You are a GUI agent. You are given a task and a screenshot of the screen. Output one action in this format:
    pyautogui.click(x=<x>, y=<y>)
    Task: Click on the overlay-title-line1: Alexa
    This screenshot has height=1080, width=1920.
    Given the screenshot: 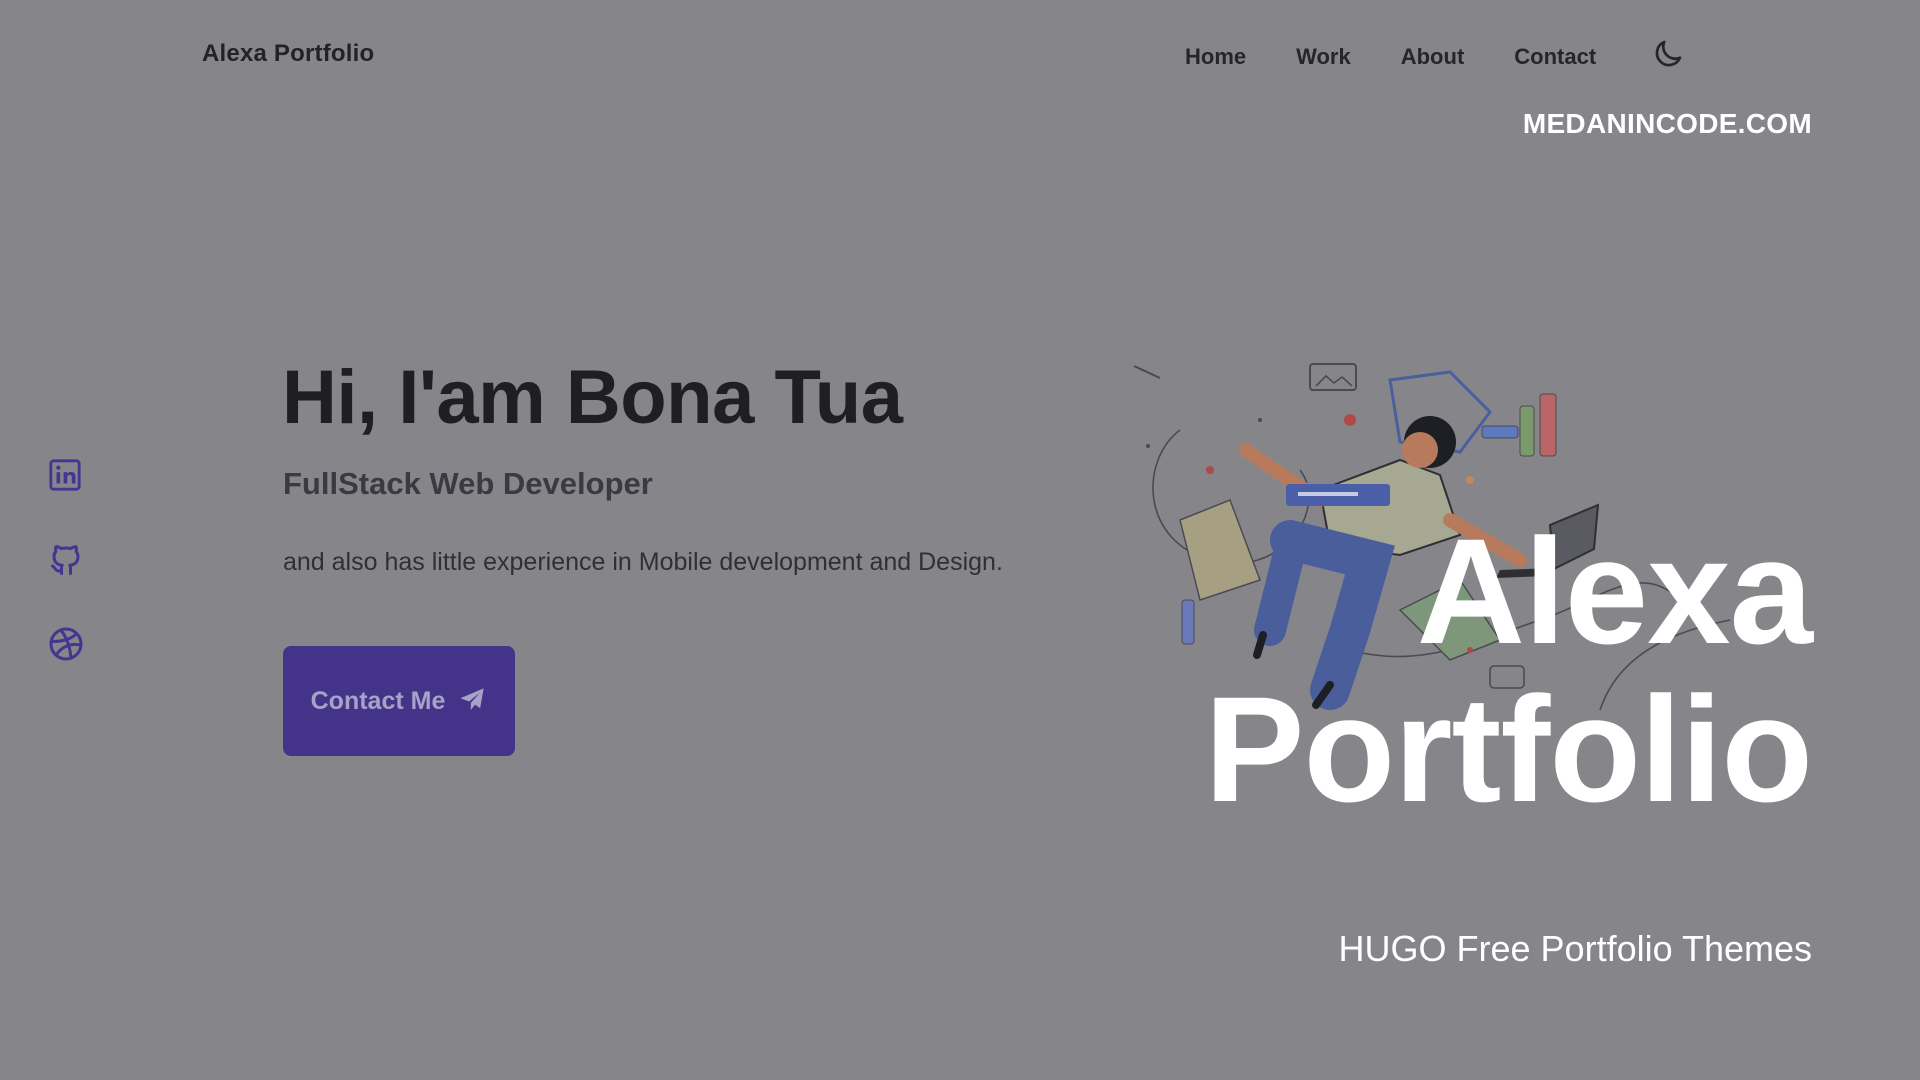 What is the action you would take?
    pyautogui.click(x=1614, y=591)
    